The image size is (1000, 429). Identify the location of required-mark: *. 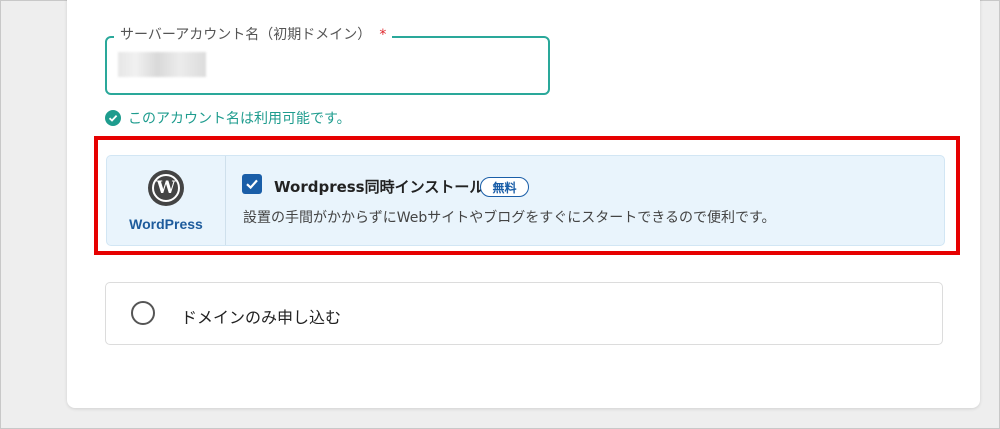
(383, 35).